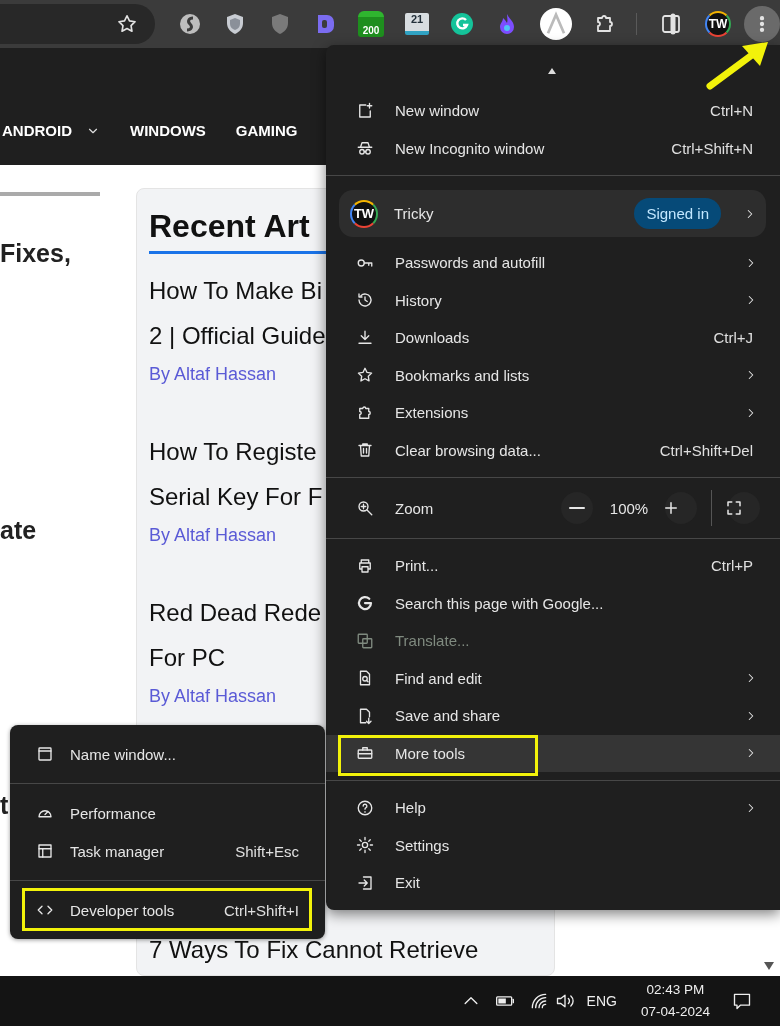 The height and width of the screenshot is (1026, 780). What do you see at coordinates (167, 851) in the screenshot?
I see `menu-item: Task manager Shift+Esc` at bounding box center [167, 851].